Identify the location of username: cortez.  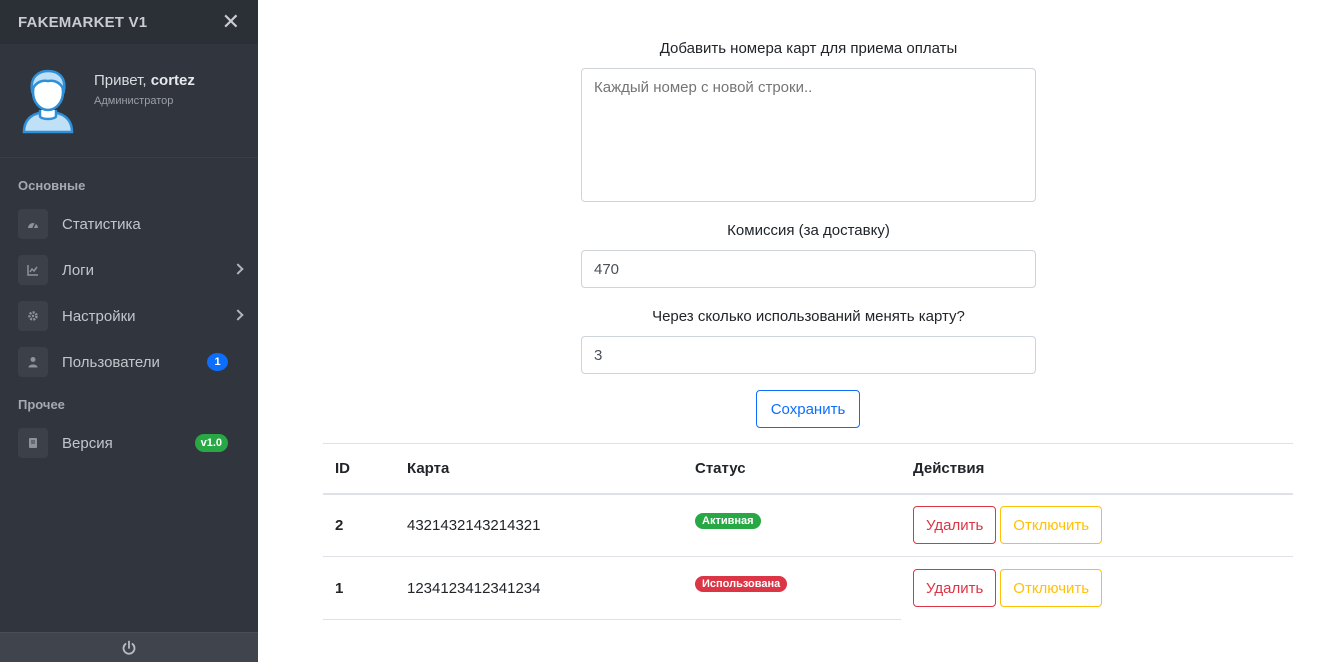
(172, 80).